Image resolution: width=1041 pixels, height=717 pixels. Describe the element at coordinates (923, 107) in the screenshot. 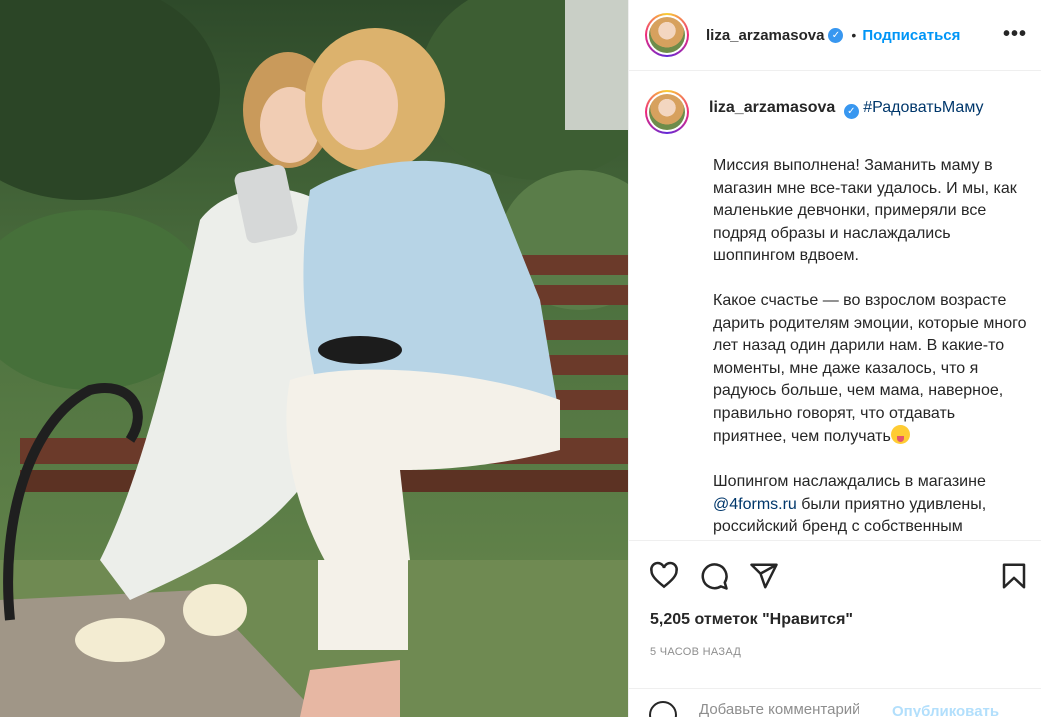

I see `caption-hashtag: #РадоватьМаму` at that location.